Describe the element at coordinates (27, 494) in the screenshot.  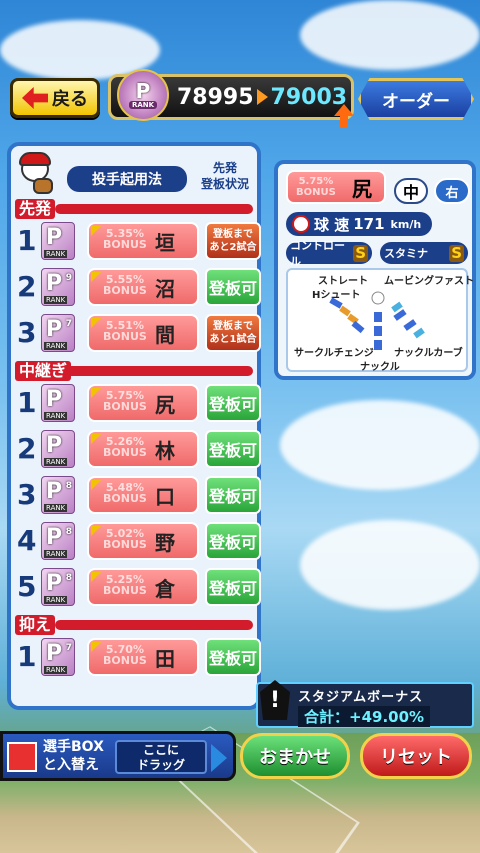
I see `slot-number: 3` at that location.